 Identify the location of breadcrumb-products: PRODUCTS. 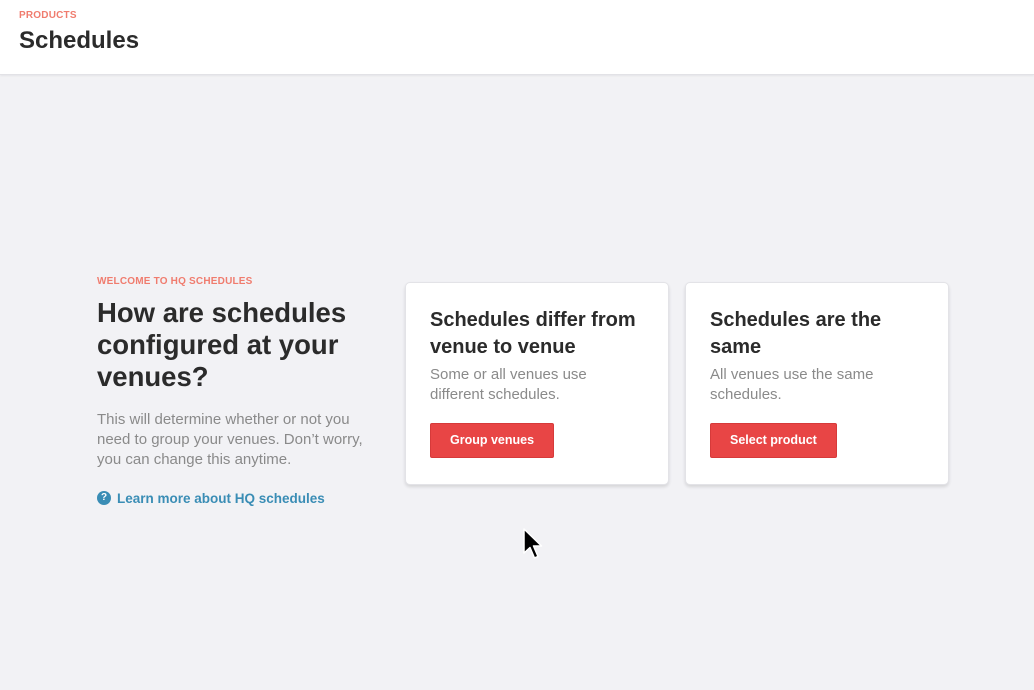
(48, 15).